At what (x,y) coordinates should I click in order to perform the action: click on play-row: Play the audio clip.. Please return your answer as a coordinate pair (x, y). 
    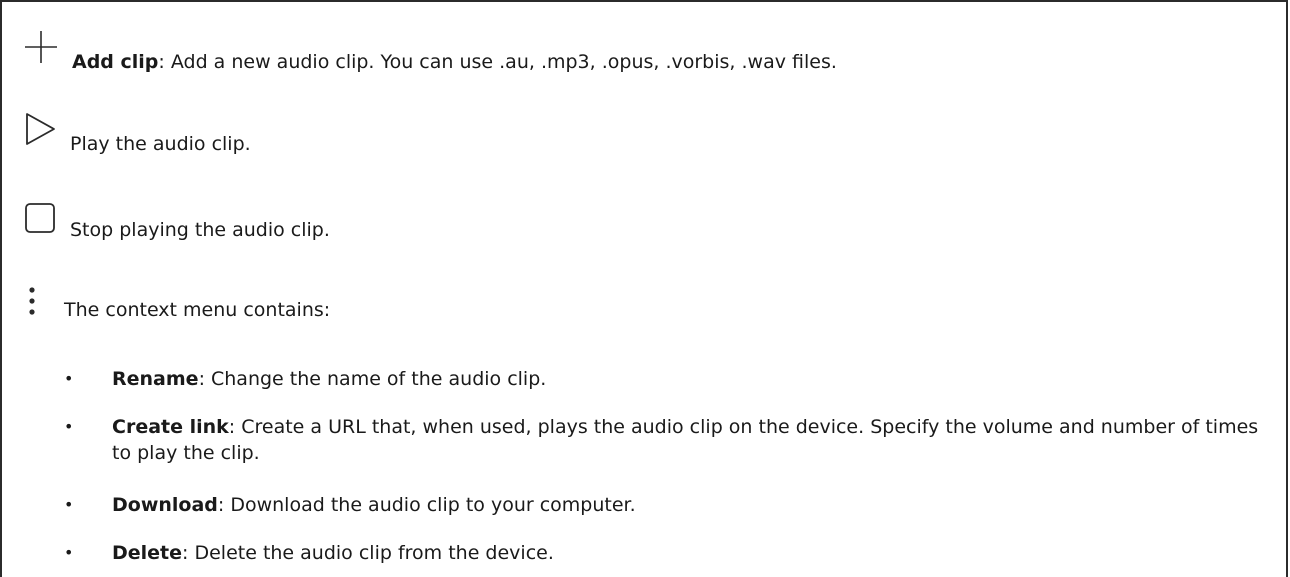
    Looking at the image, I should click on (137, 134).